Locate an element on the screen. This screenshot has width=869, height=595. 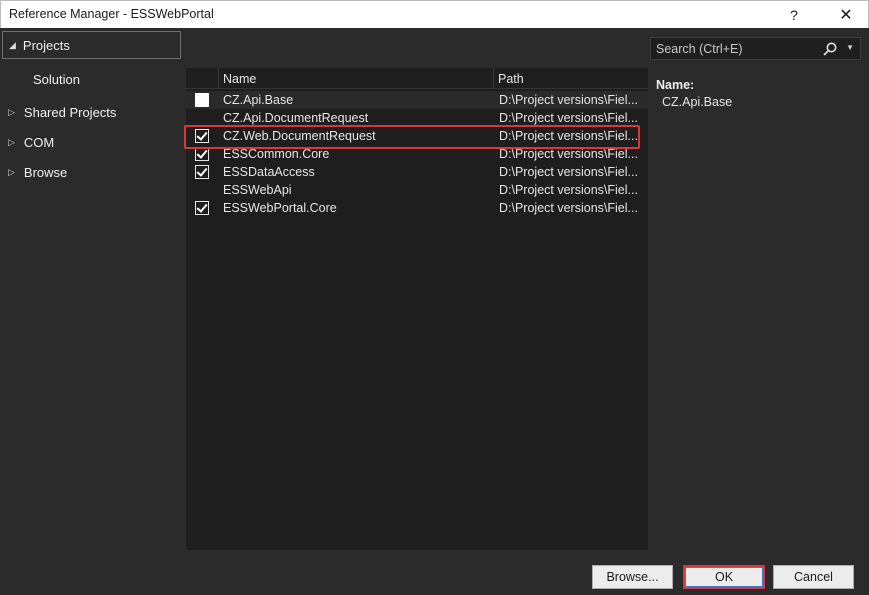
title-bar: Reference Manager - ESSWebPortal ? ✕ is located at coordinates (434, 14).